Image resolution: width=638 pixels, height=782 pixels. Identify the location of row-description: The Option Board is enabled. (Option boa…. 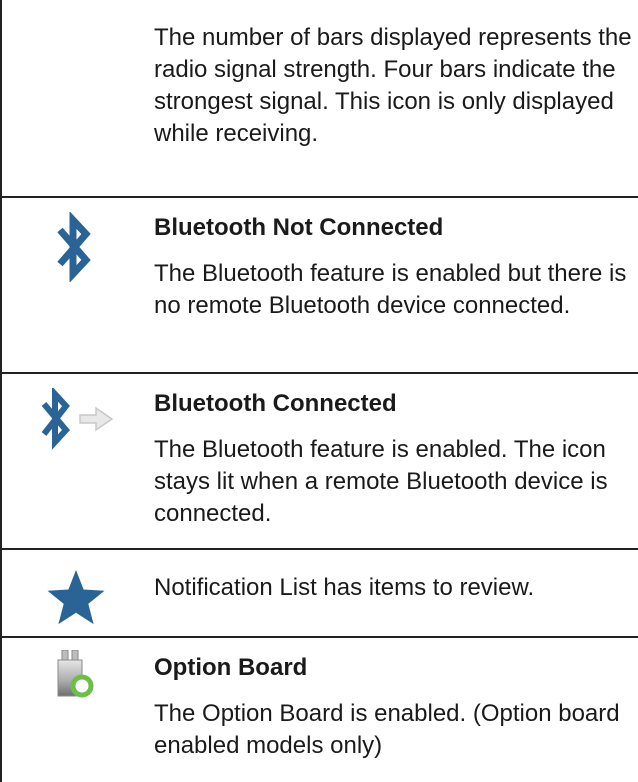
(387, 729).